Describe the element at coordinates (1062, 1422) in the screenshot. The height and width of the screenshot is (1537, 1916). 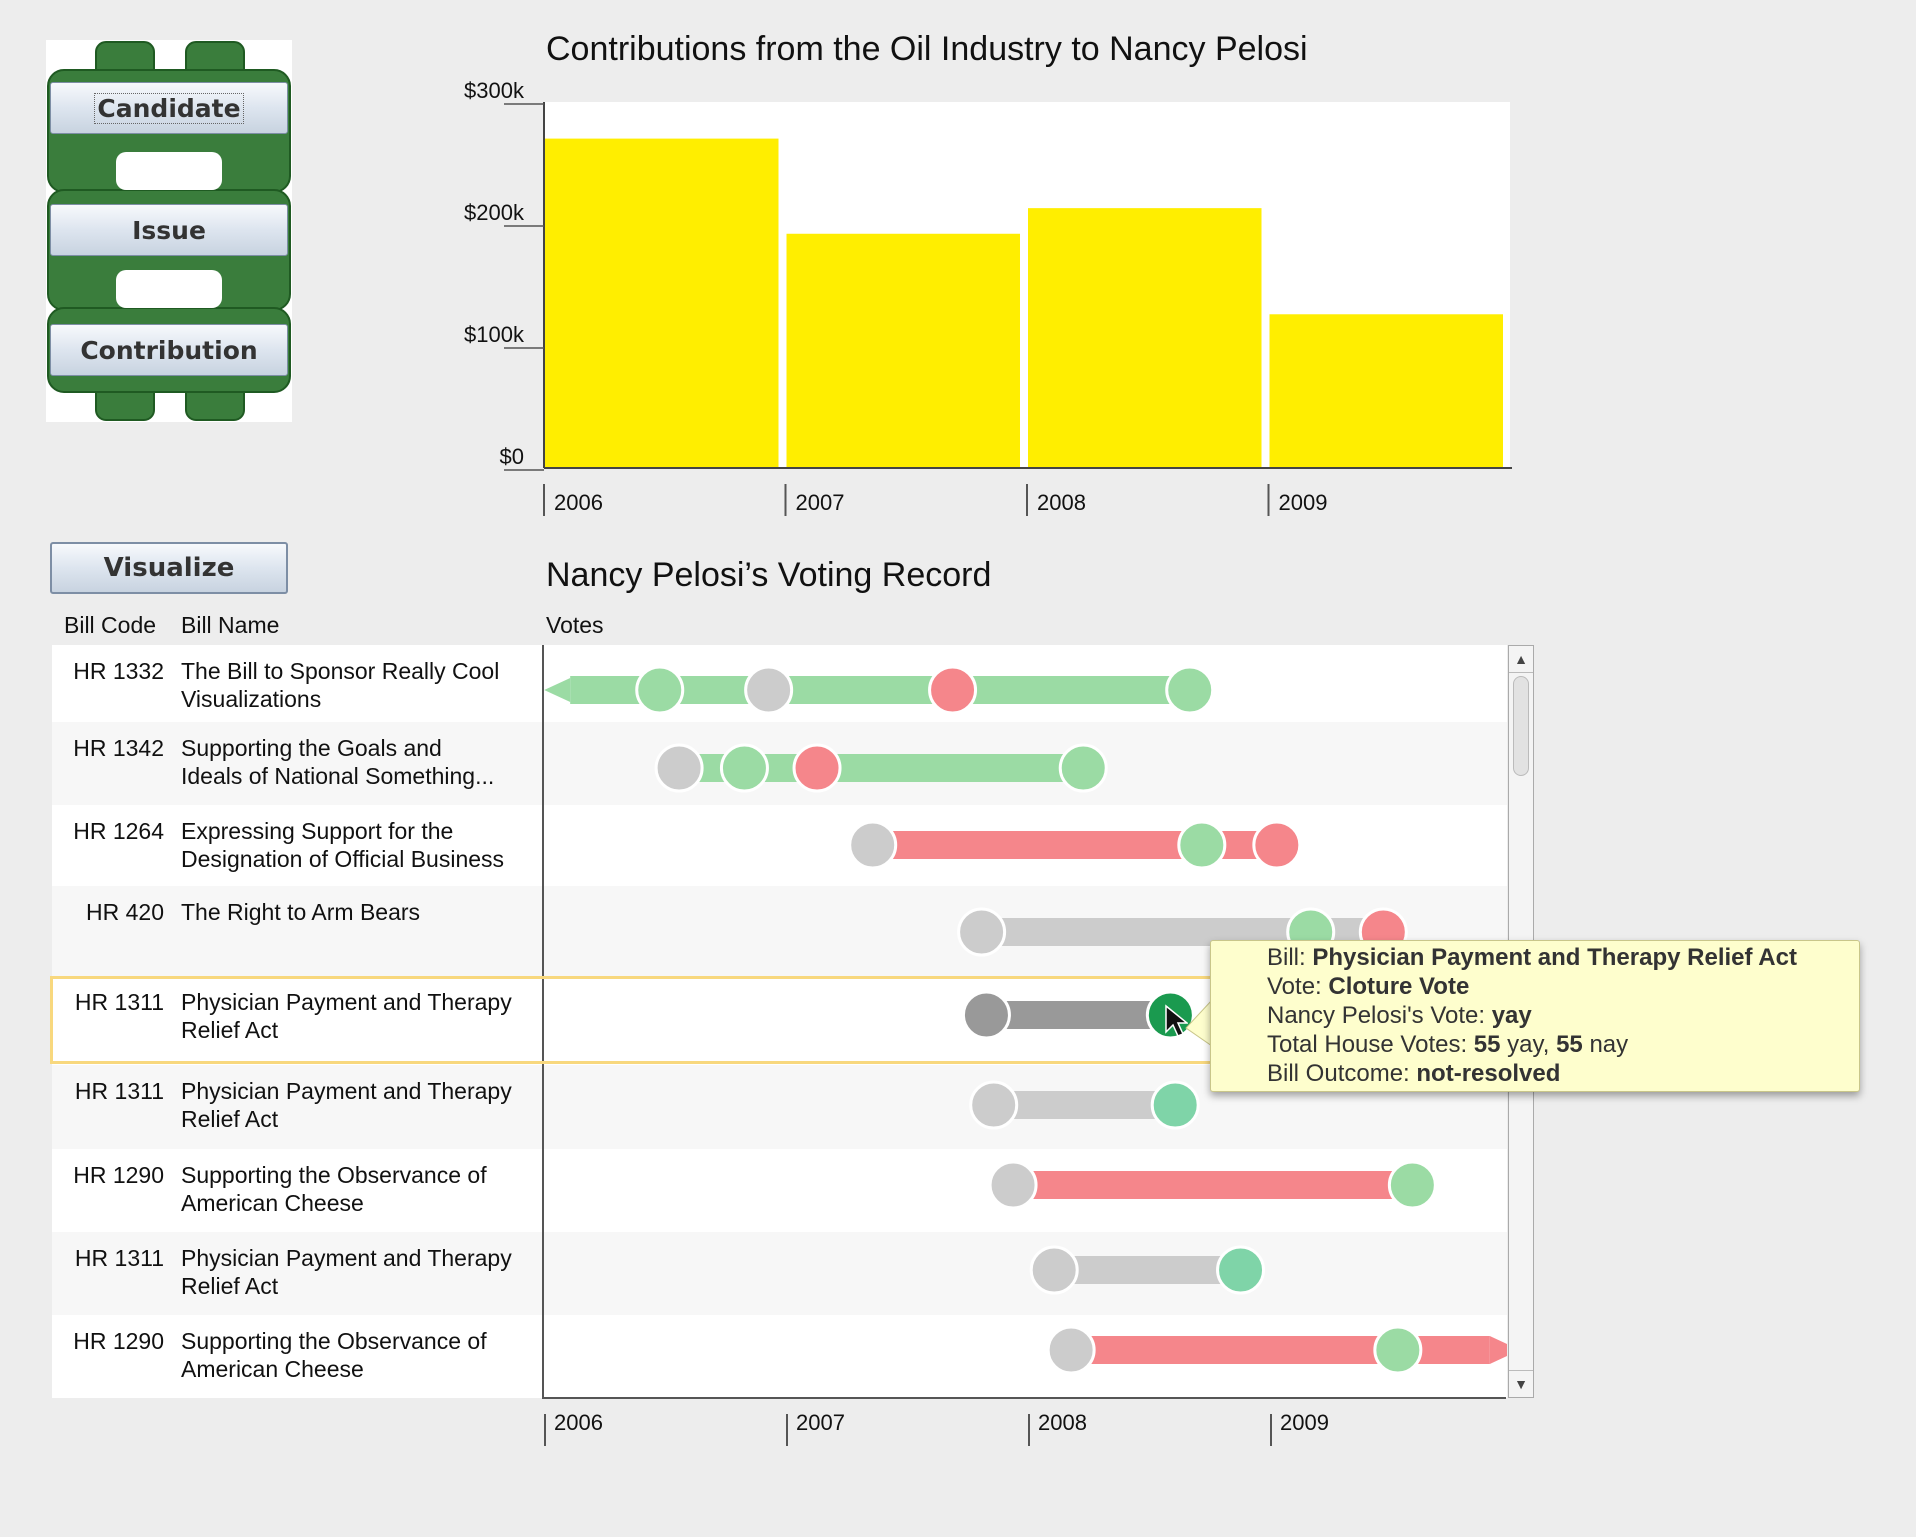
I see `timeline-tick-label: 2008` at that location.